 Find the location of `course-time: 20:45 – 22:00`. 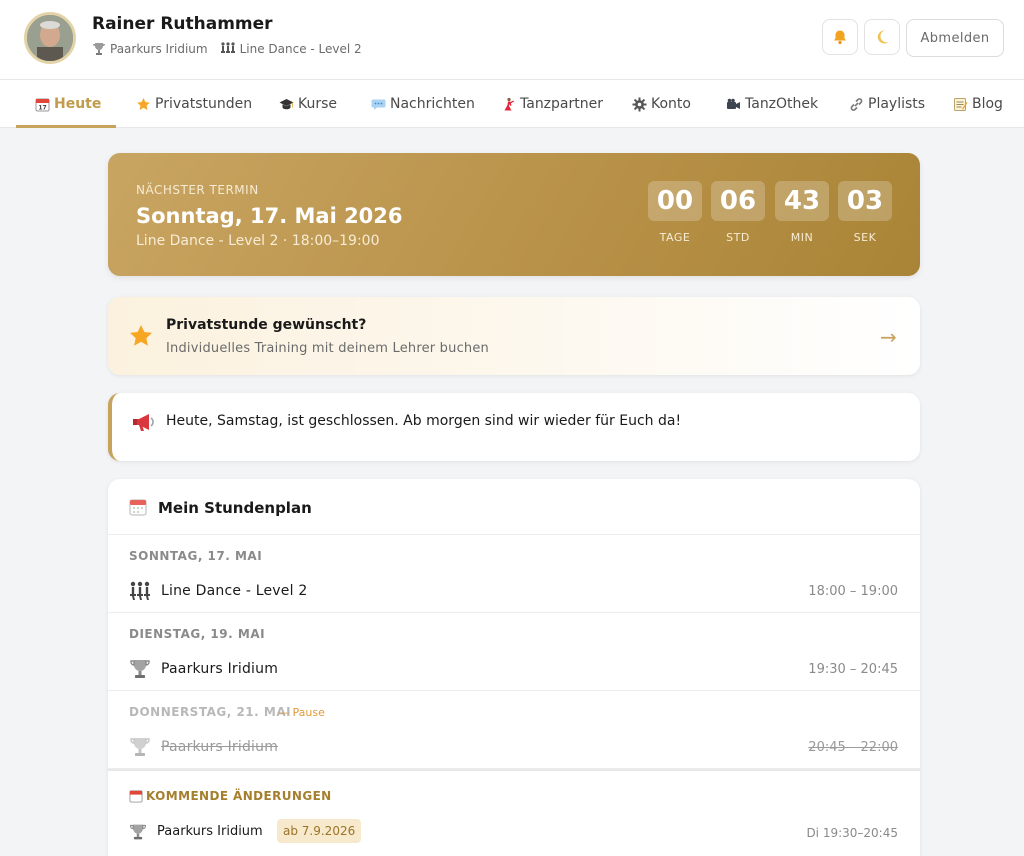

course-time: 20:45 – 22:00 is located at coordinates (853, 747).